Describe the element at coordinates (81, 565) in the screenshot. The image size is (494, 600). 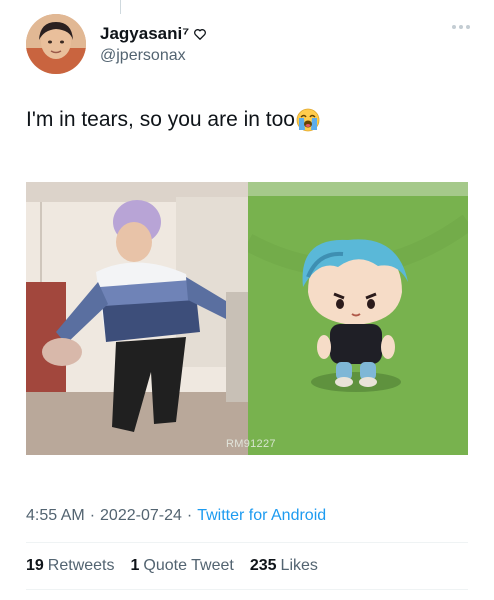
I see `retweets-label: Retweets` at that location.